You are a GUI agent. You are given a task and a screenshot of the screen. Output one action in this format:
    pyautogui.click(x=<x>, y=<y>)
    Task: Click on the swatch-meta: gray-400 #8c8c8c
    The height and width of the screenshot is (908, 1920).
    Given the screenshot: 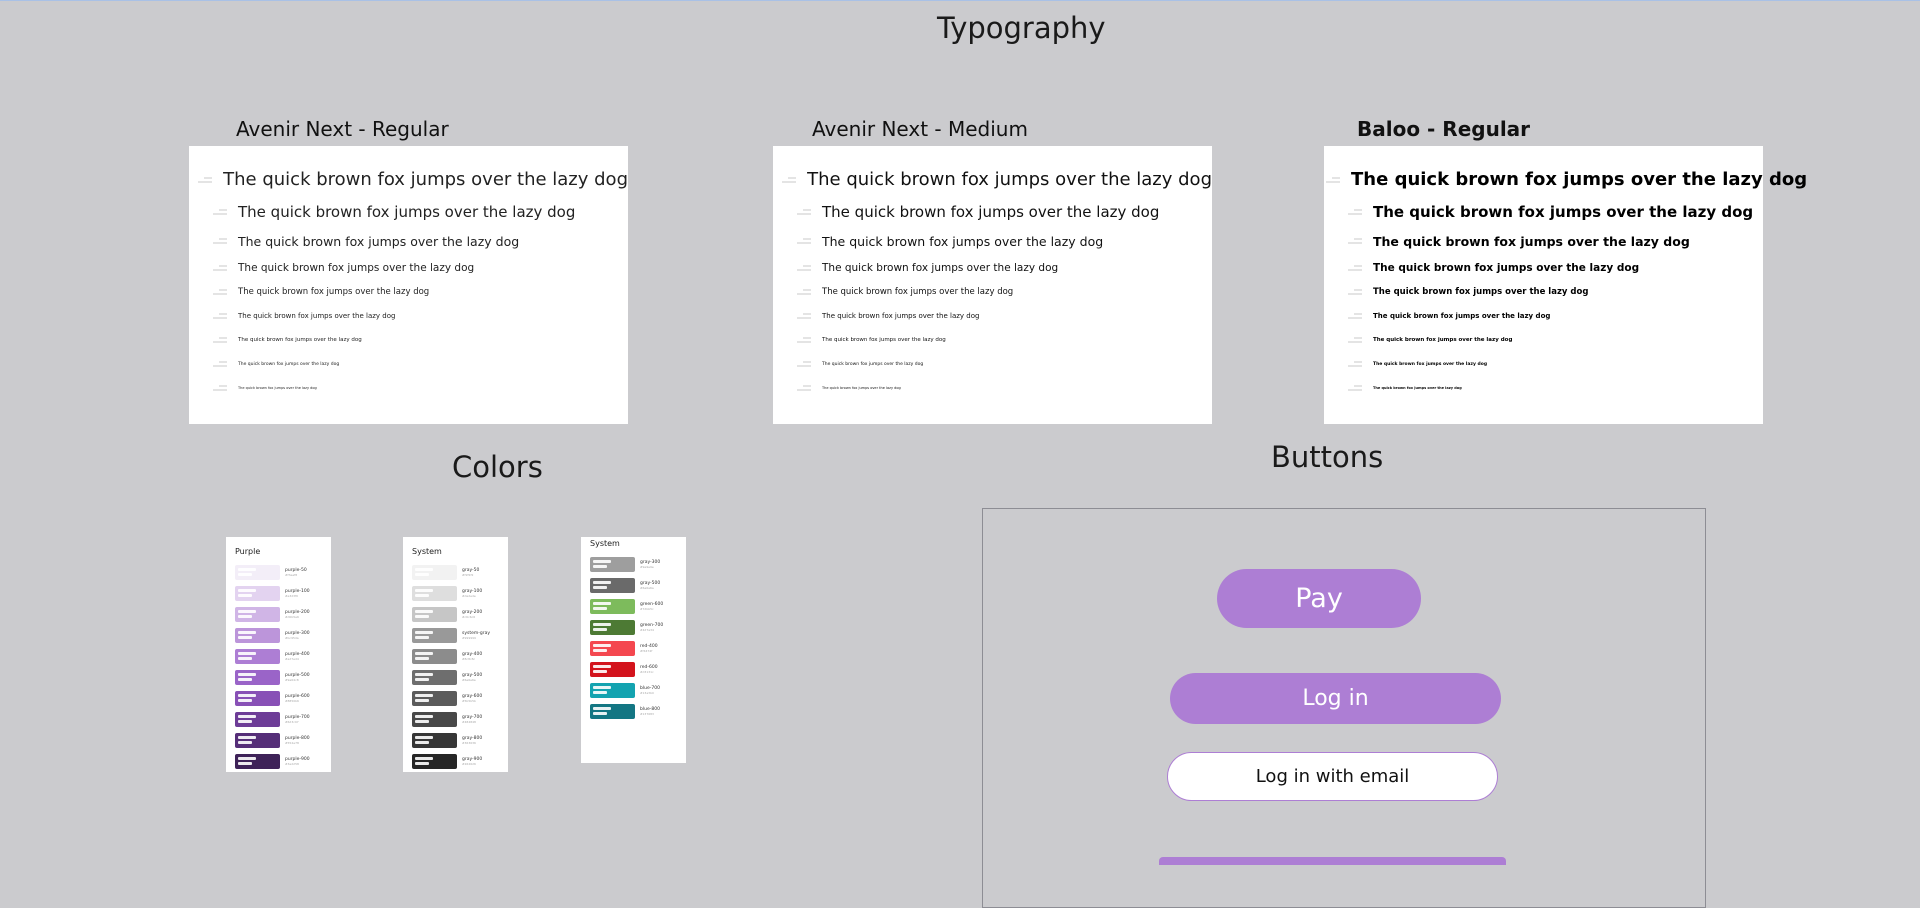 What is the action you would take?
    pyautogui.click(x=472, y=656)
    